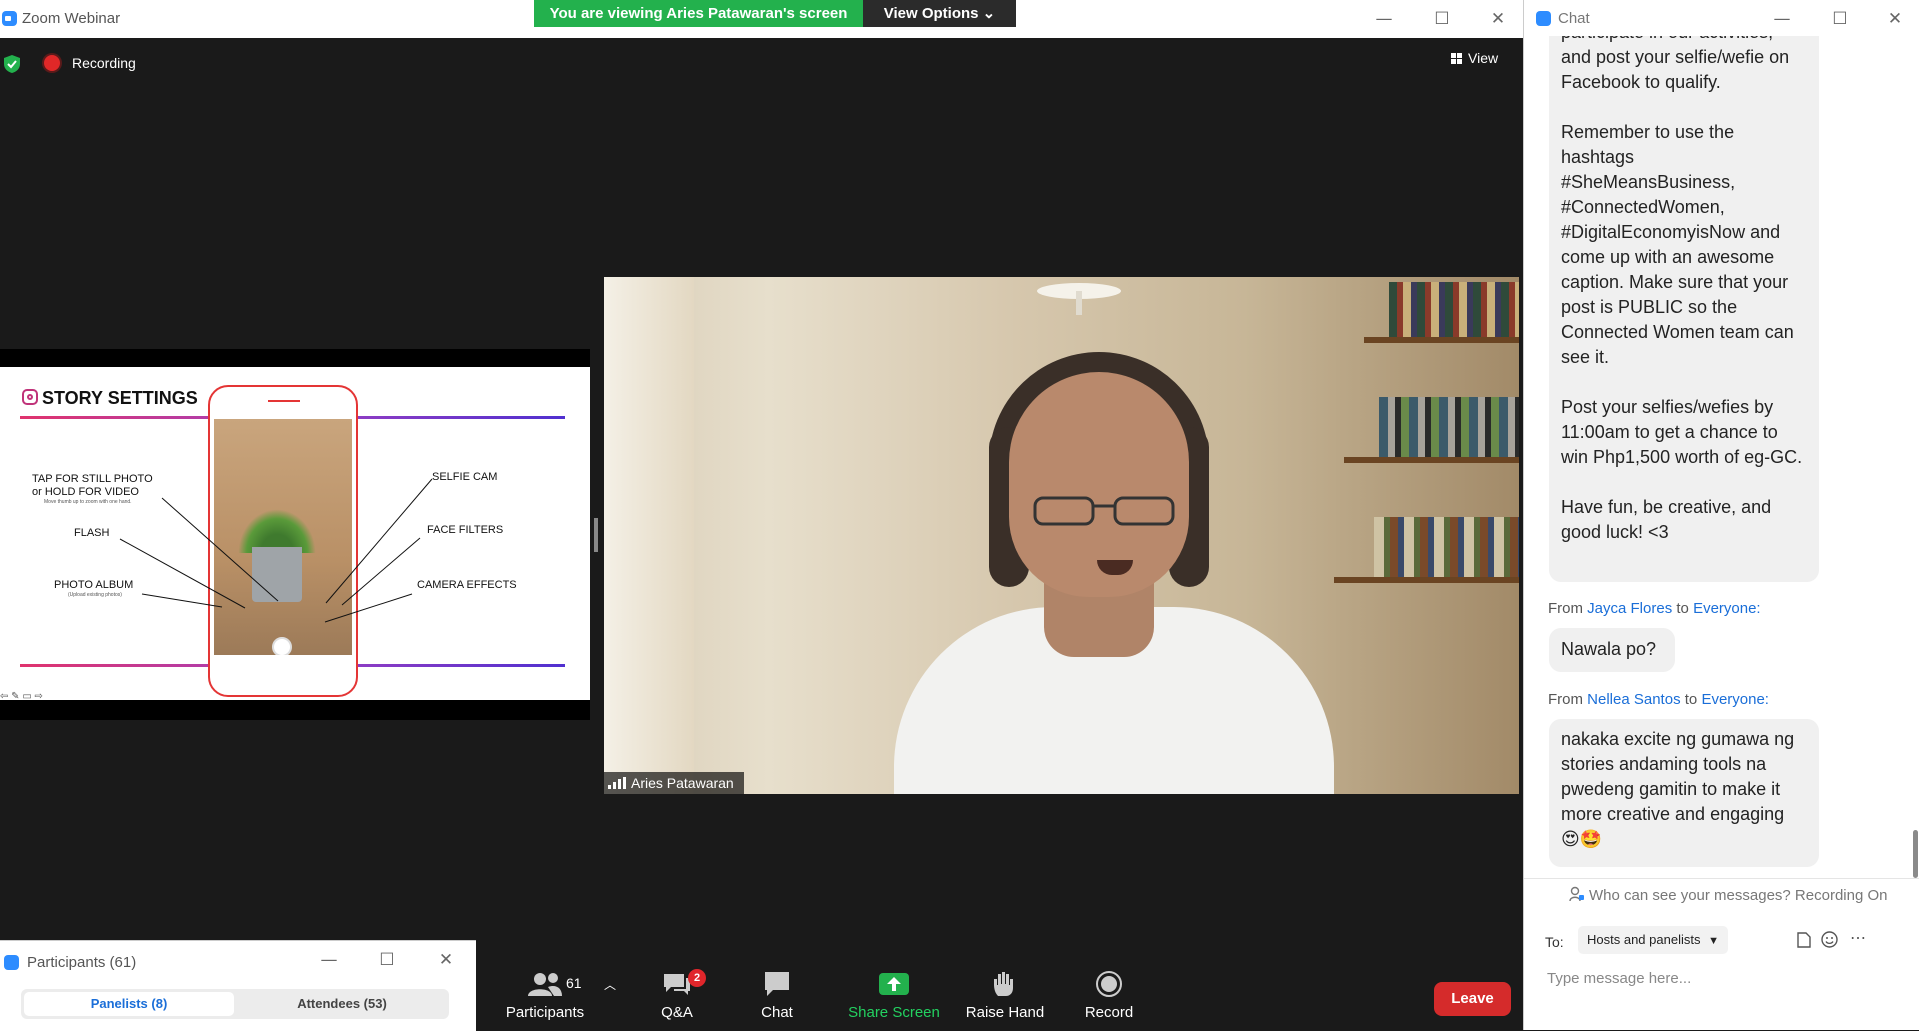 The image size is (1919, 1031). I want to click on chat-button: Chat, so click(777, 995).